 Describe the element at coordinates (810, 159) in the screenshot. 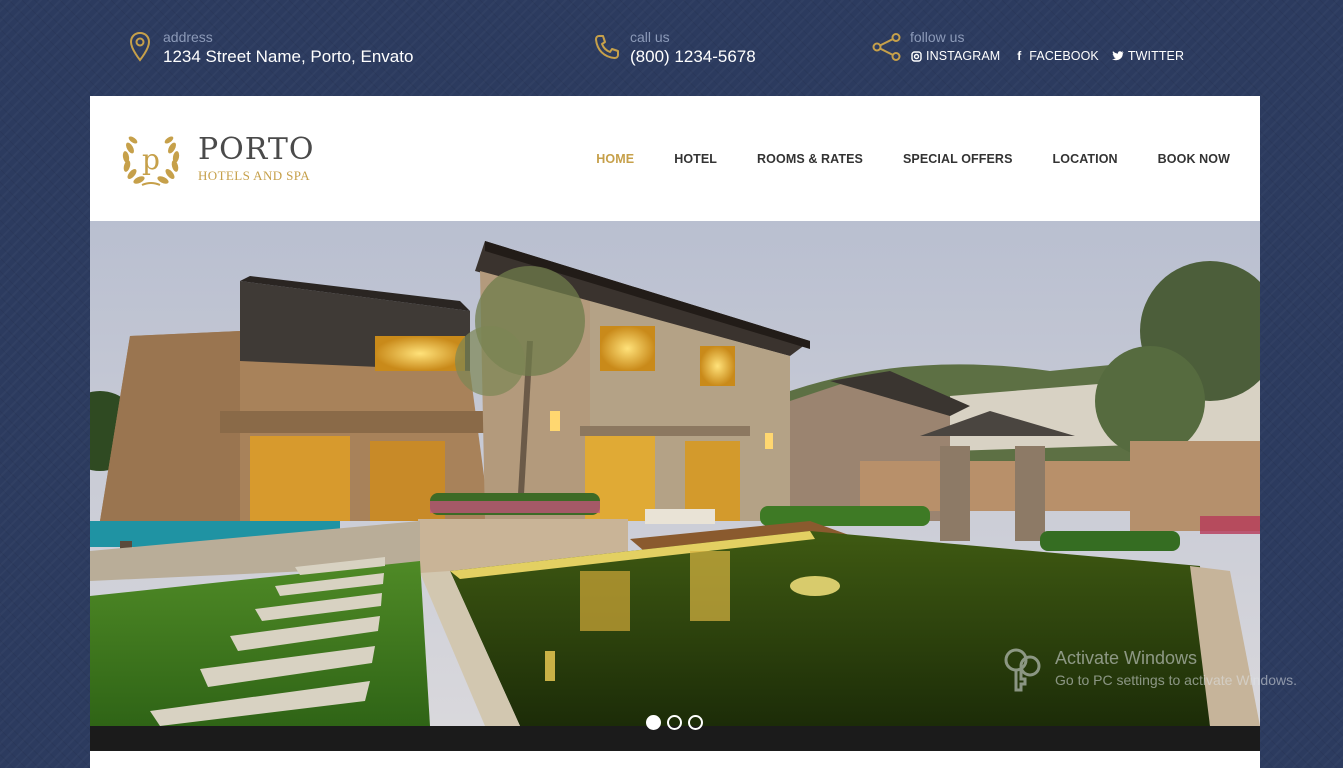

I see `nav-item-rooms-rates: ROOMS & RATES` at that location.